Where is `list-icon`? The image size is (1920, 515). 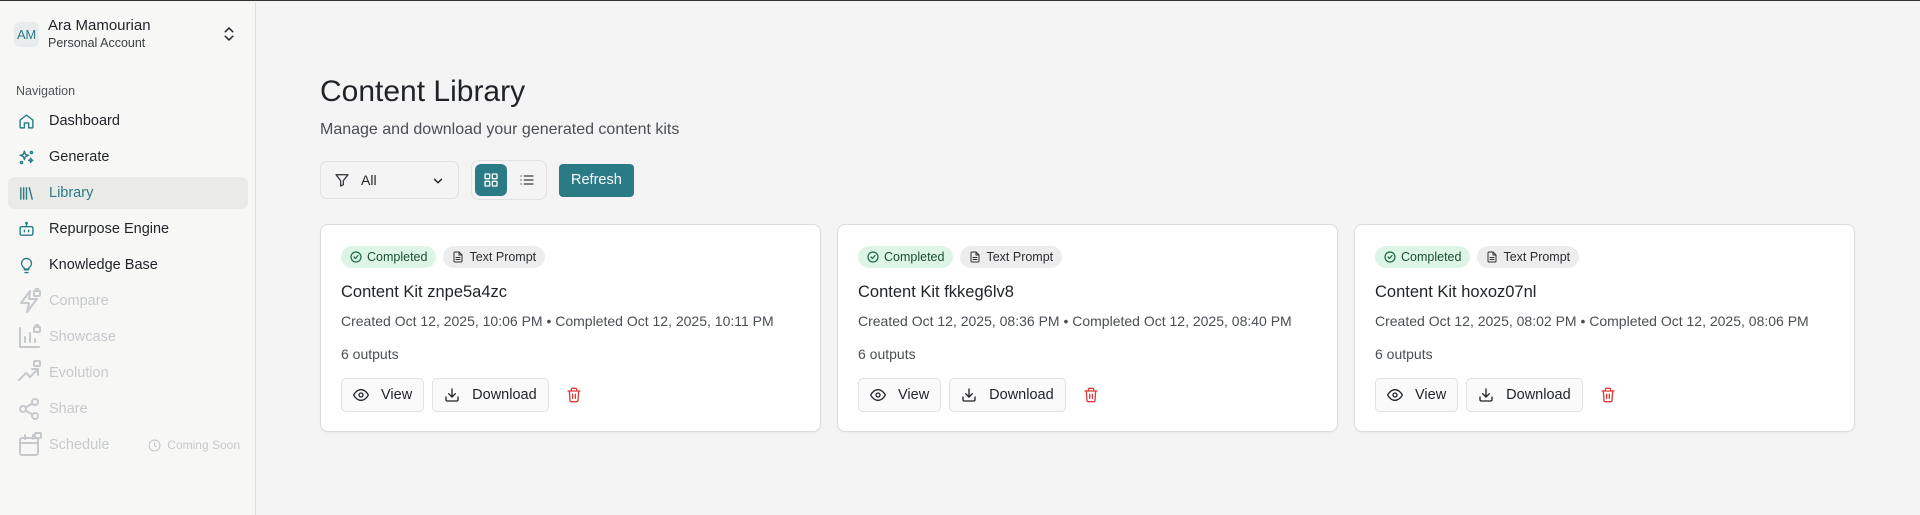 list-icon is located at coordinates (527, 180).